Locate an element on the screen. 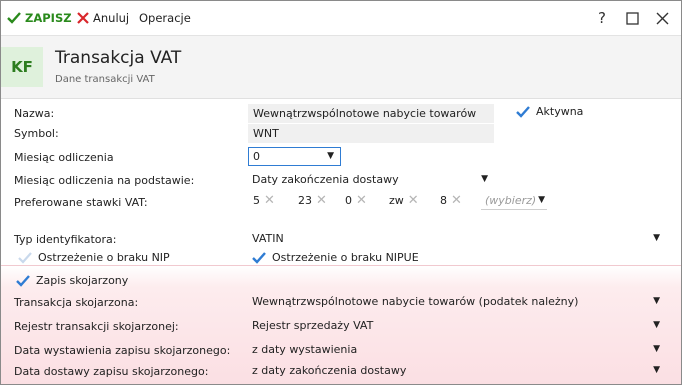 This screenshot has width=682, height=385. rates-label: Preferowane stawki VAT: is located at coordinates (81, 202).